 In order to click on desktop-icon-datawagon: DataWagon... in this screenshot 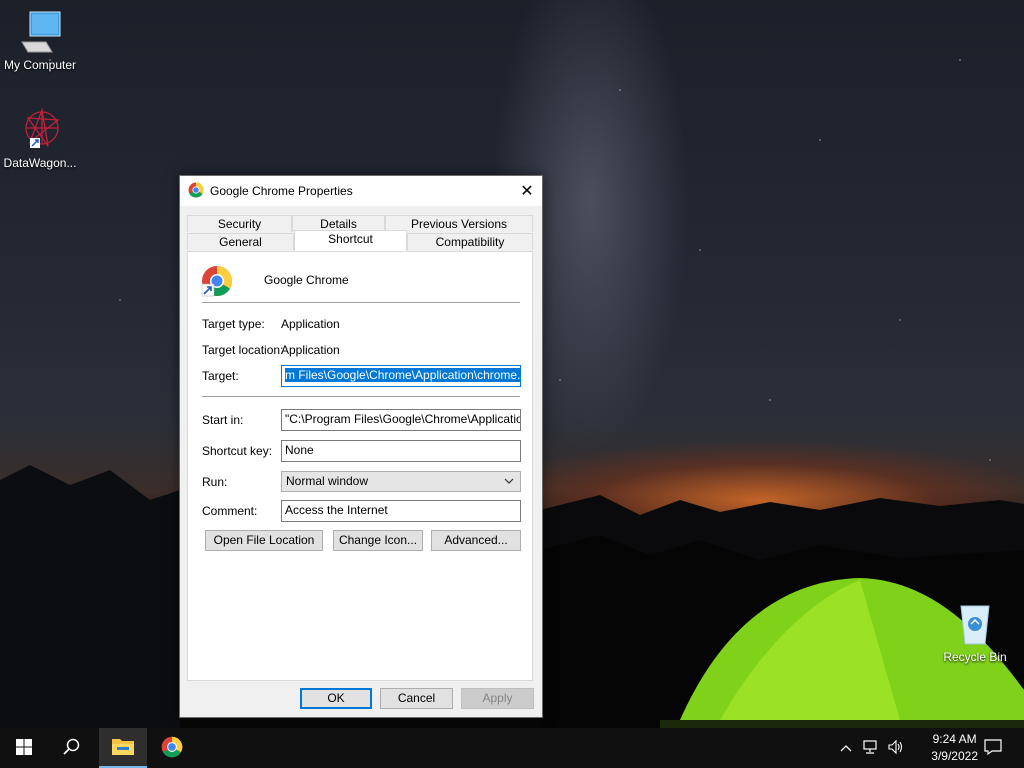, I will do `click(40, 138)`.